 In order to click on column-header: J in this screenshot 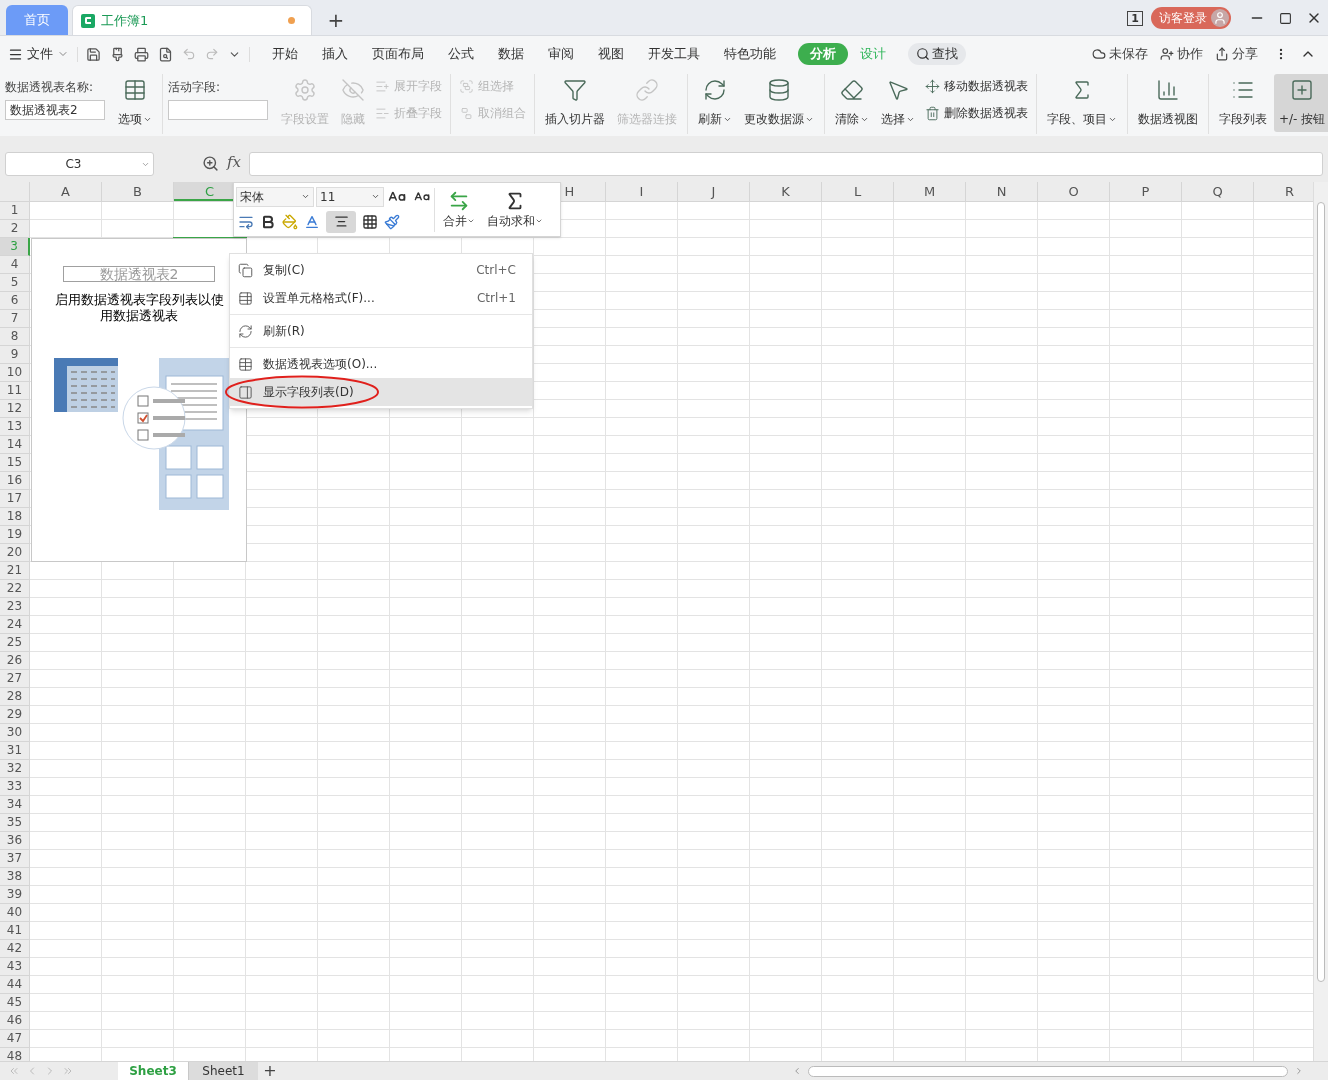, I will do `click(714, 191)`.